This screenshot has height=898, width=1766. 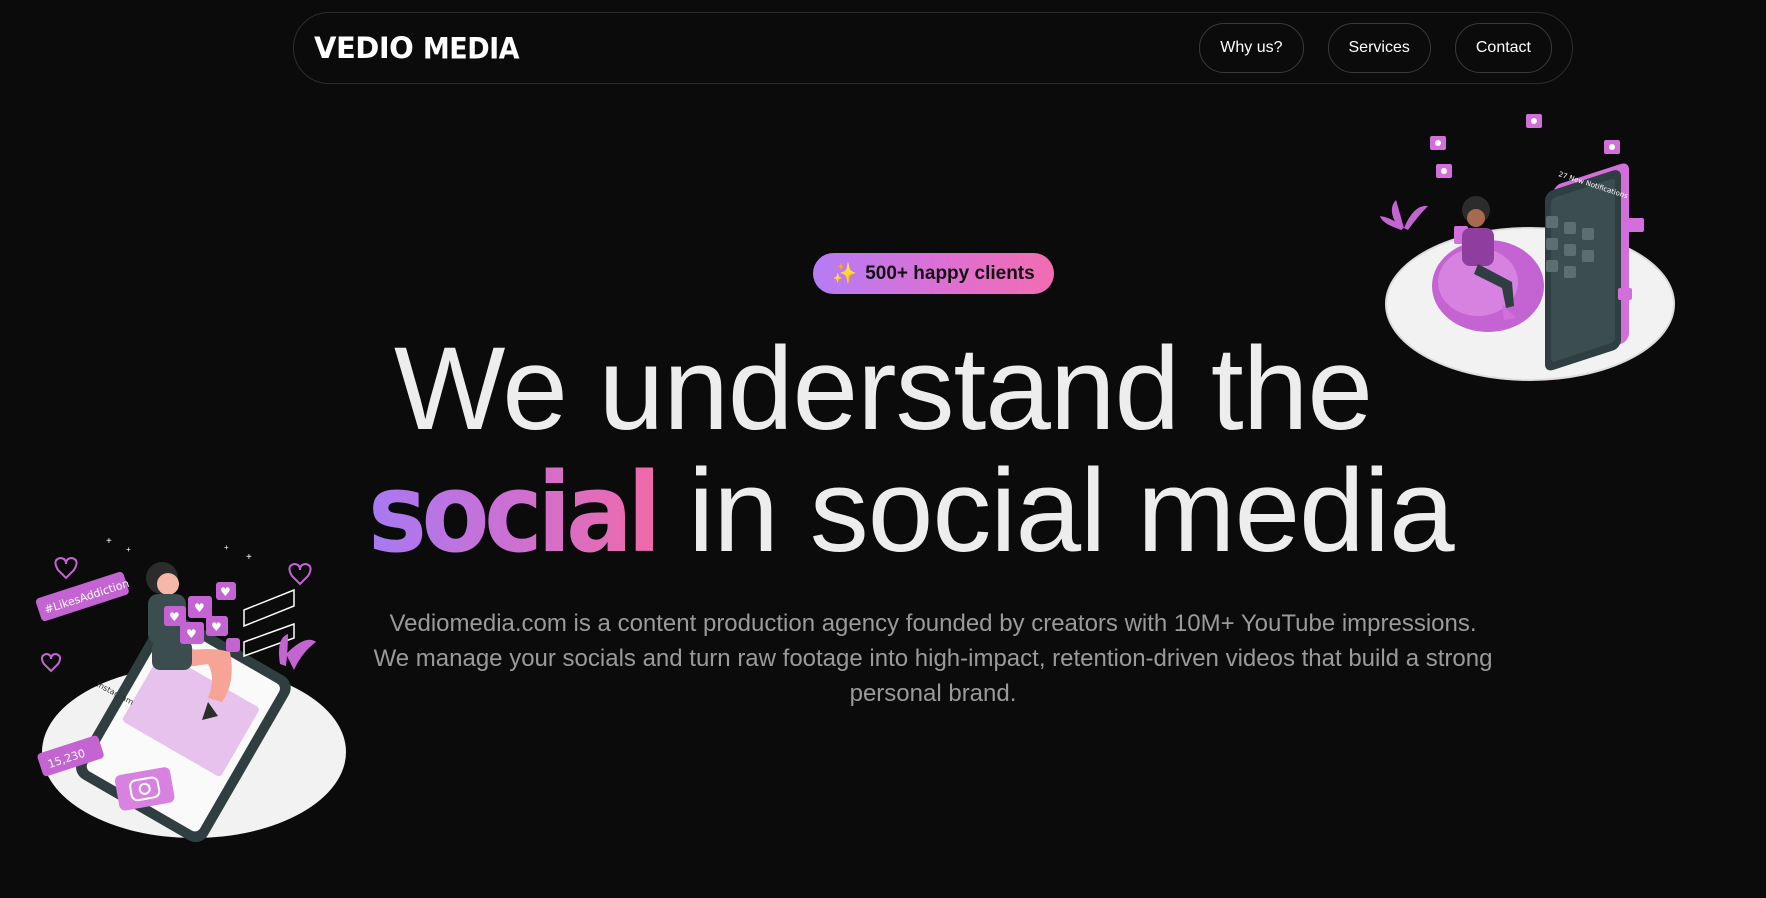 I want to click on logo-word-vedio: VEDIO, so click(x=364, y=48).